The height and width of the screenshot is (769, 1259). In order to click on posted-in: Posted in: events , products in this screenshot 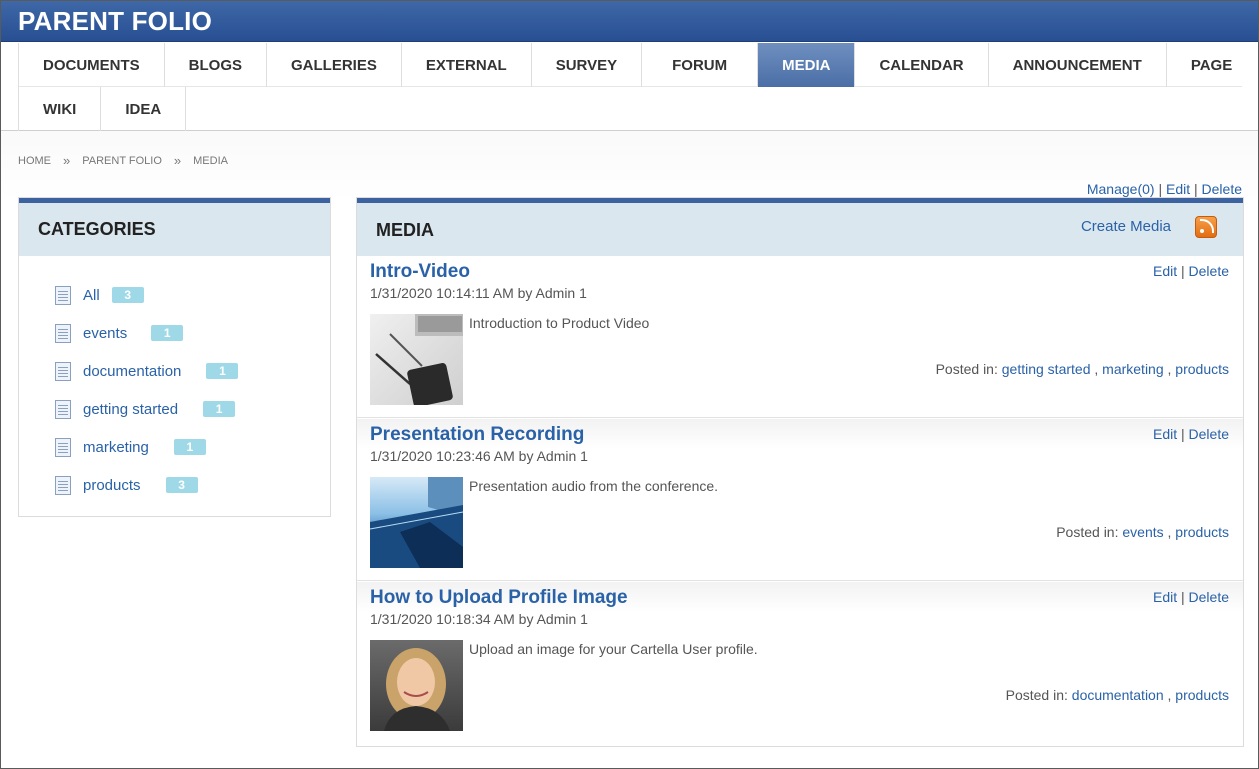, I will do `click(1142, 532)`.